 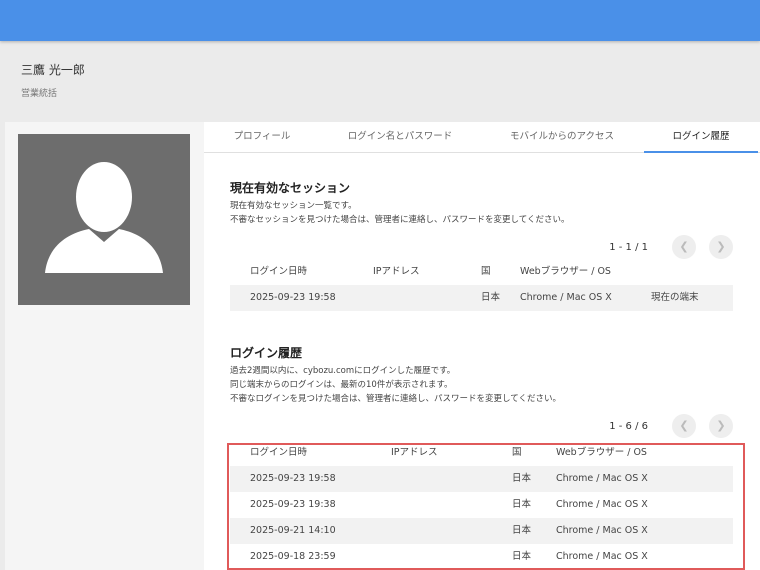 What do you see at coordinates (290, 188) in the screenshot?
I see `sessions-title: 現在有効なセッション` at bounding box center [290, 188].